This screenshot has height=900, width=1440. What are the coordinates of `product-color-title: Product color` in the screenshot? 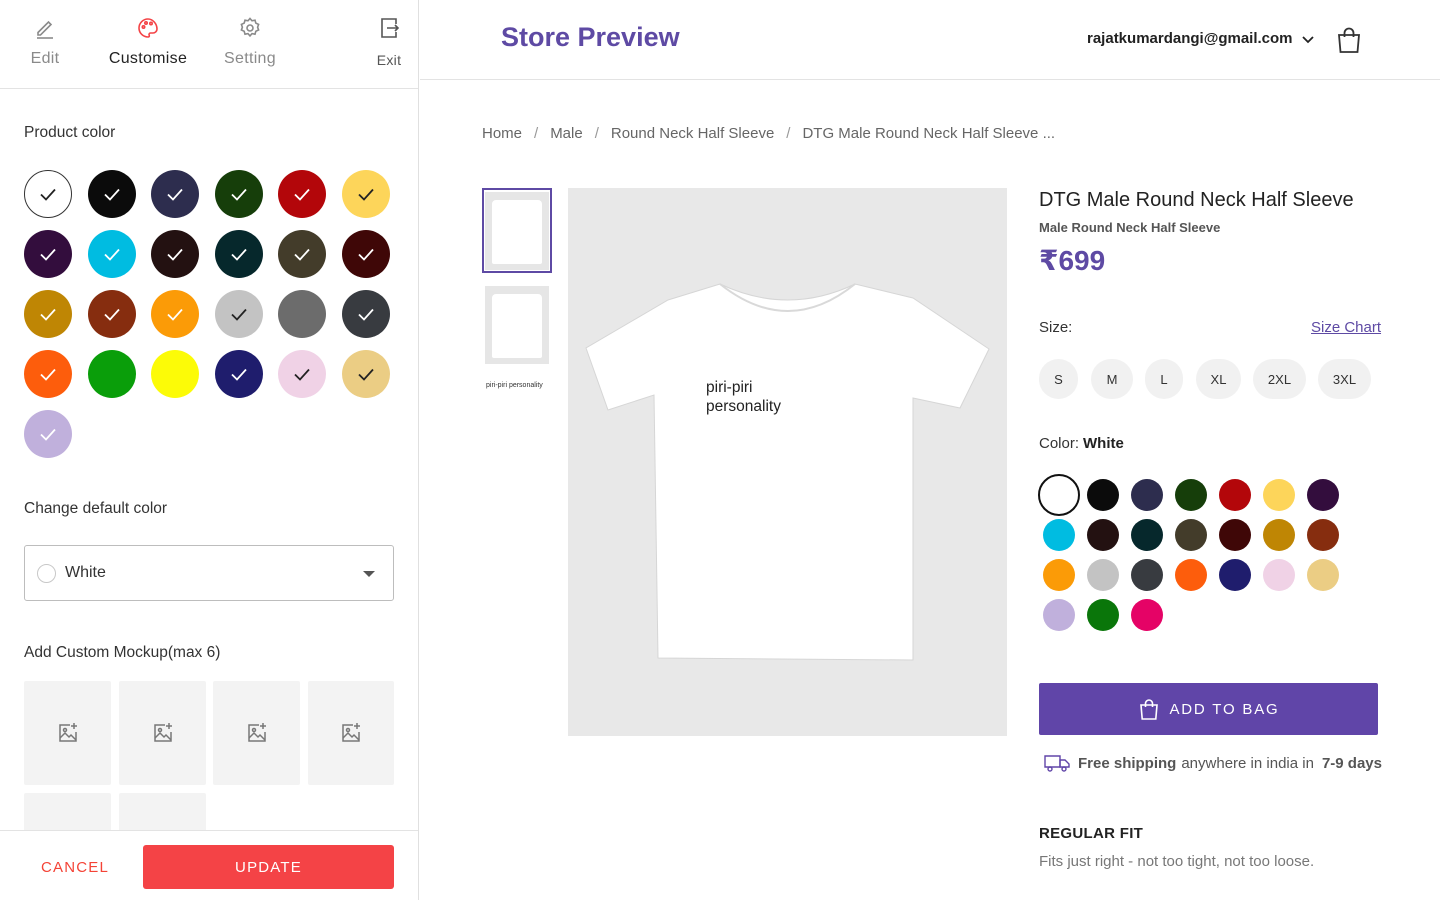 It's located at (70, 132).